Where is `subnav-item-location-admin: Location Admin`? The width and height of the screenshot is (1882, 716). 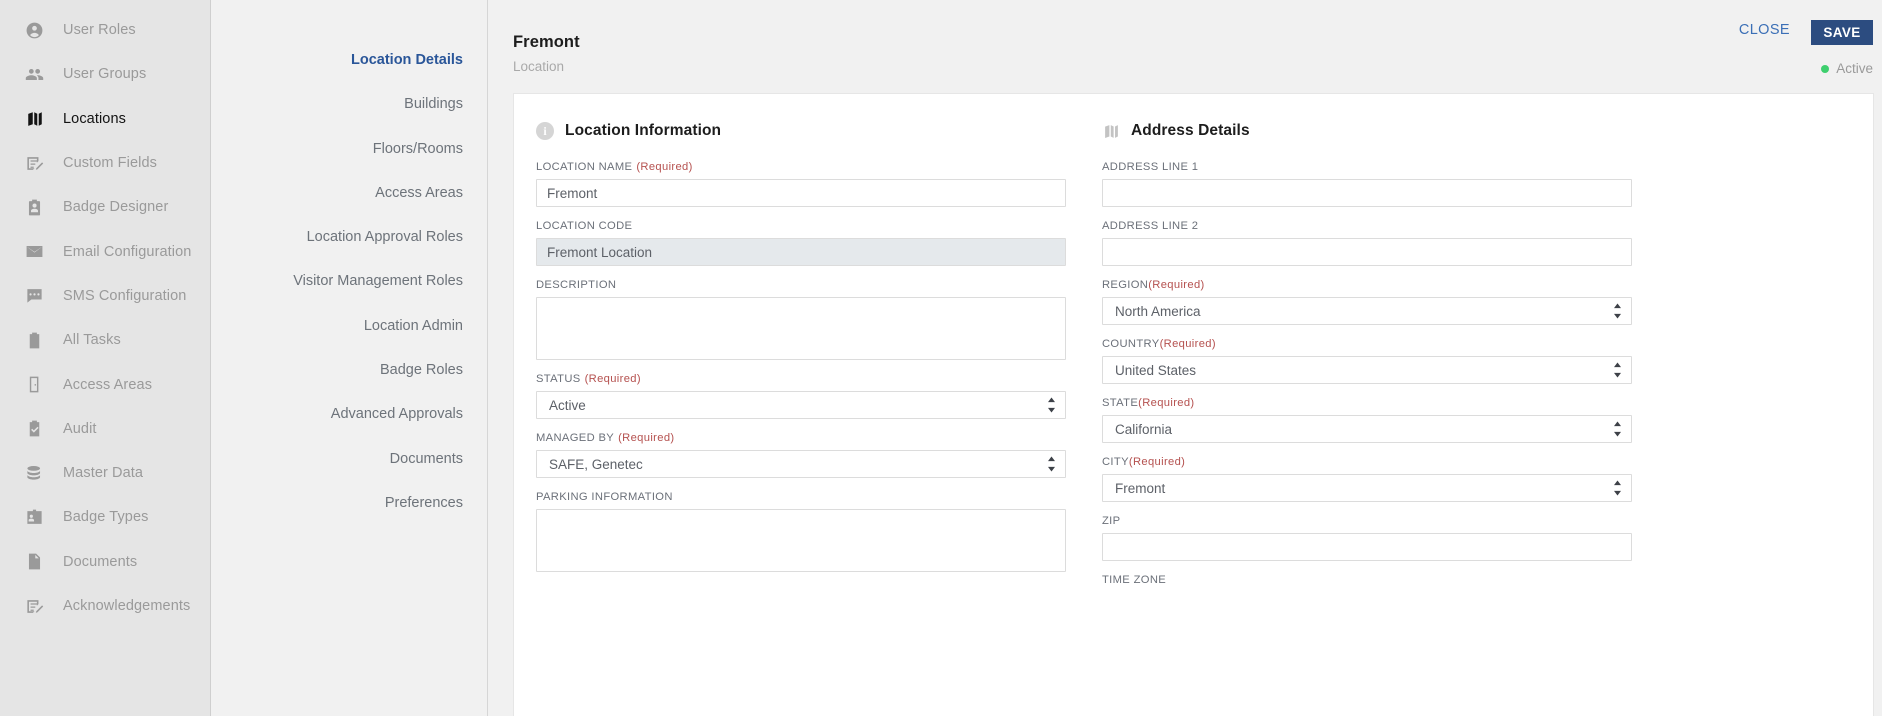 subnav-item-location-admin: Location Admin is located at coordinates (349, 326).